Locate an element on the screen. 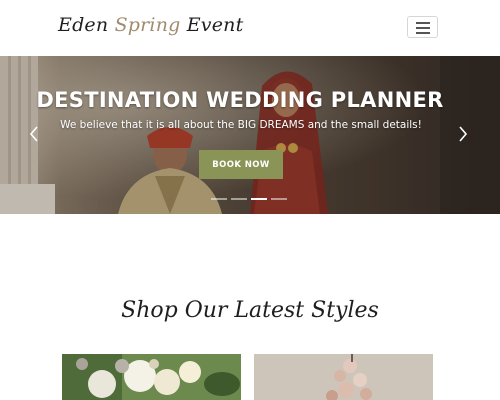  product-image-white-bouquet is located at coordinates (151, 377).